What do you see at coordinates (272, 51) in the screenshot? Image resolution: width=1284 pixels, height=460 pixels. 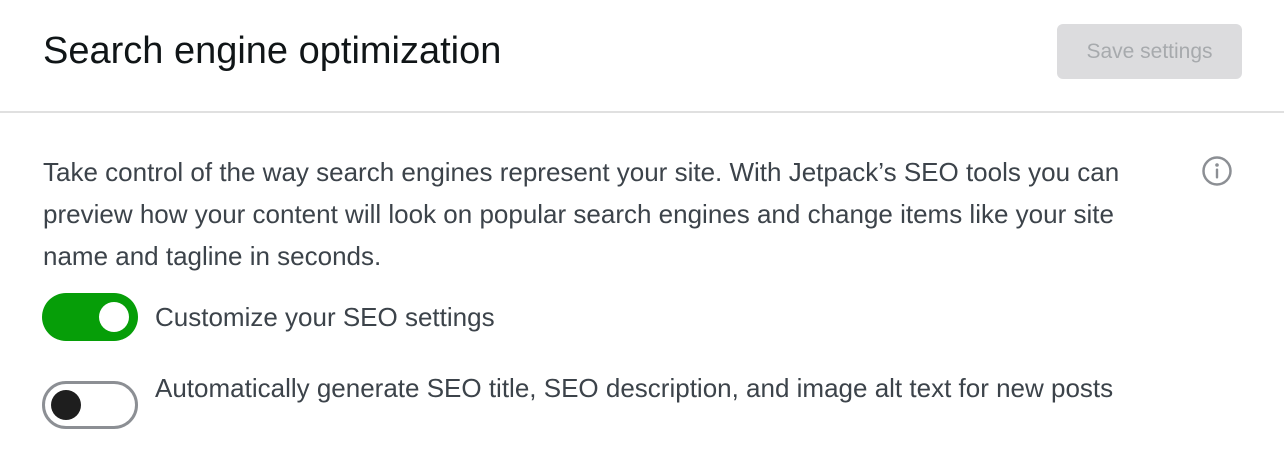 I see `page-title: Search engine optimization` at bounding box center [272, 51].